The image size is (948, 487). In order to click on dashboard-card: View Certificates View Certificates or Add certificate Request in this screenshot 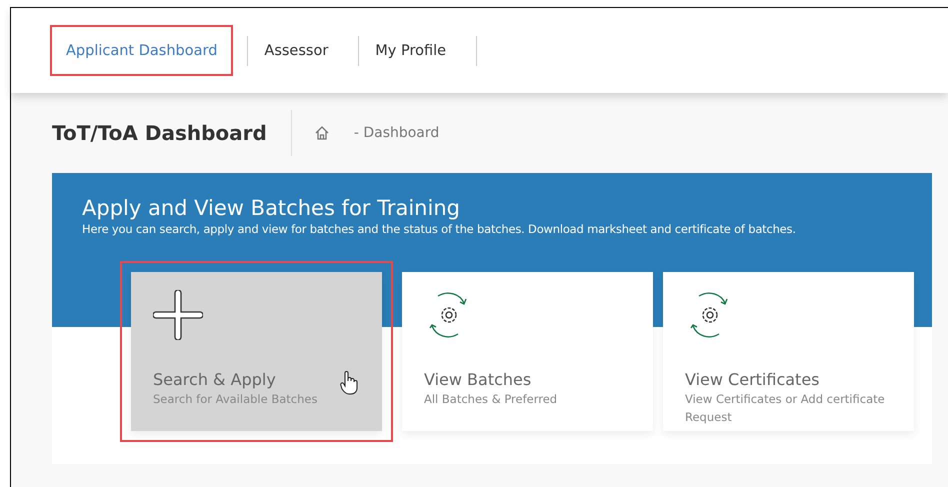, I will do `click(788, 351)`.